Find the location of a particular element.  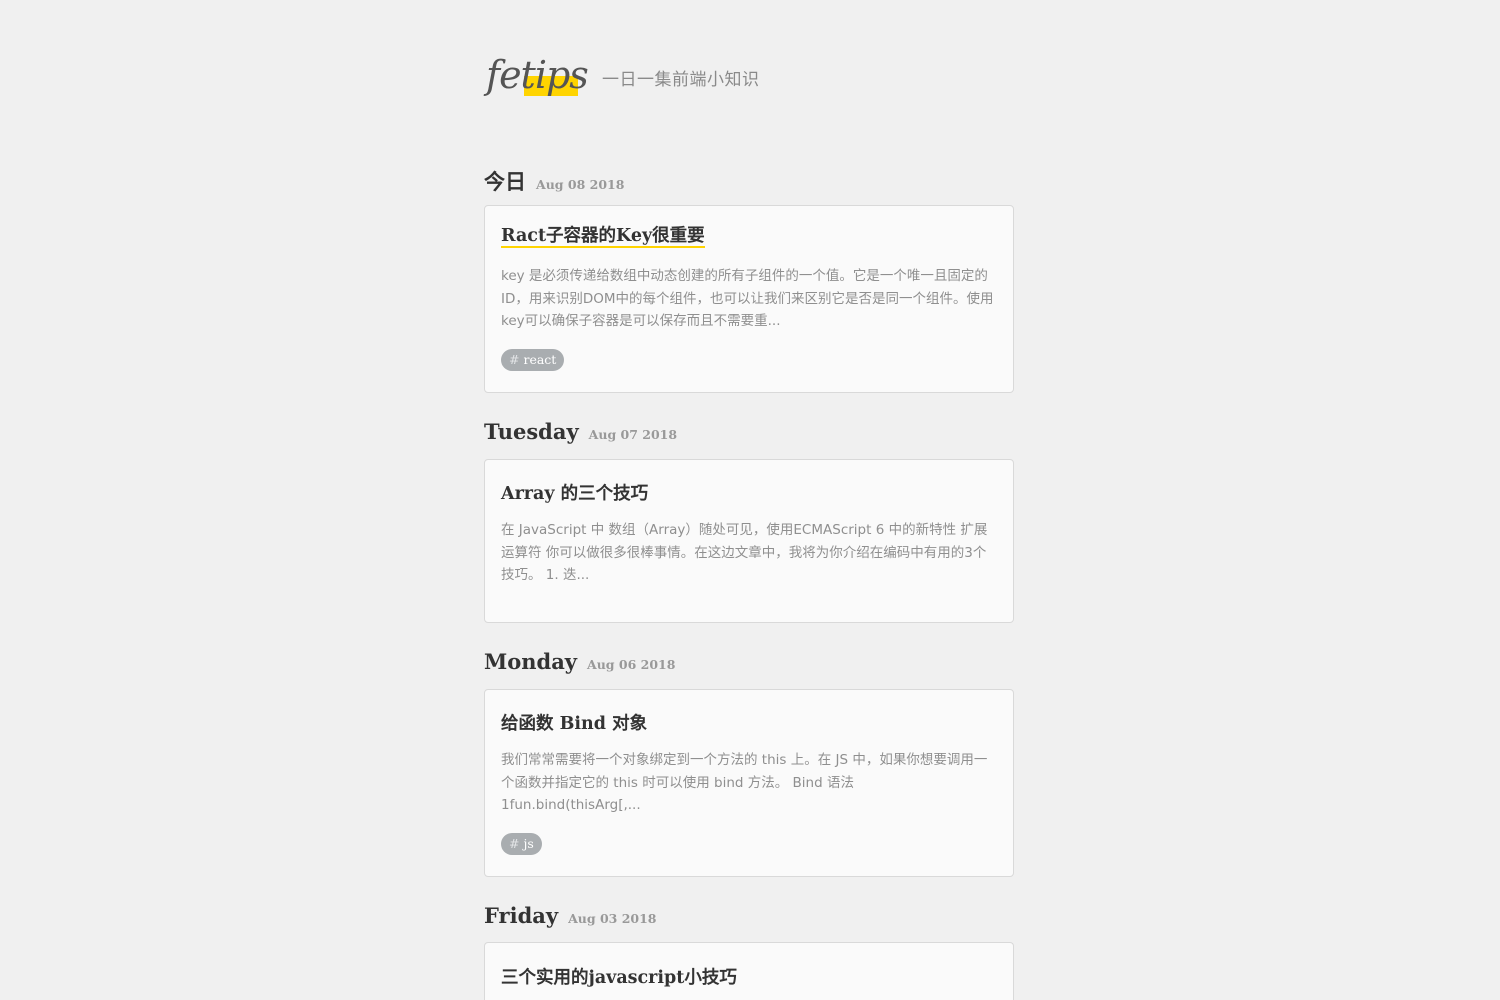

post-card: 三个实用的javascript小技巧 is located at coordinates (749, 971).